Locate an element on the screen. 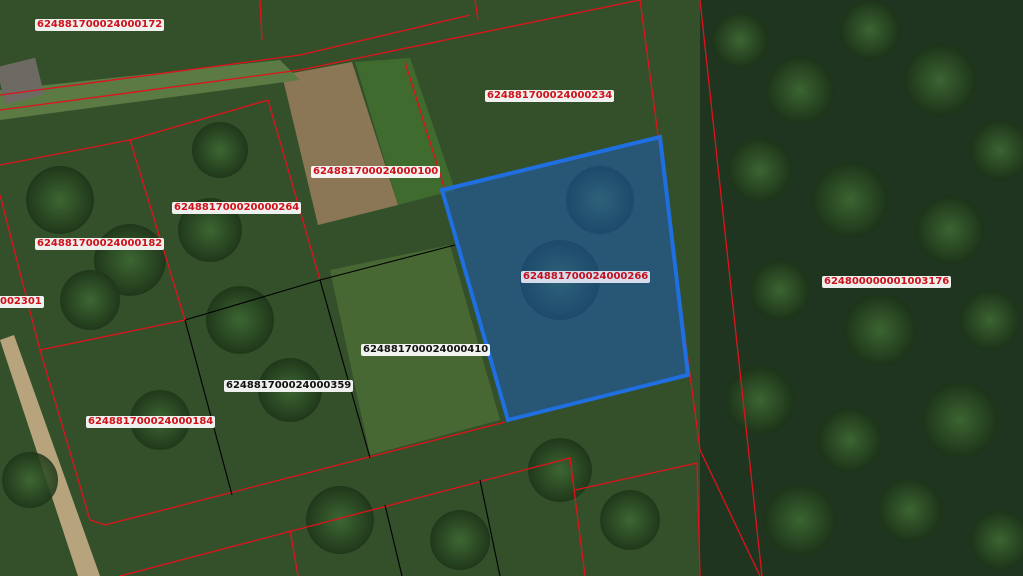  parcel-label-266-selected: 624881700024000266 is located at coordinates (586, 277).